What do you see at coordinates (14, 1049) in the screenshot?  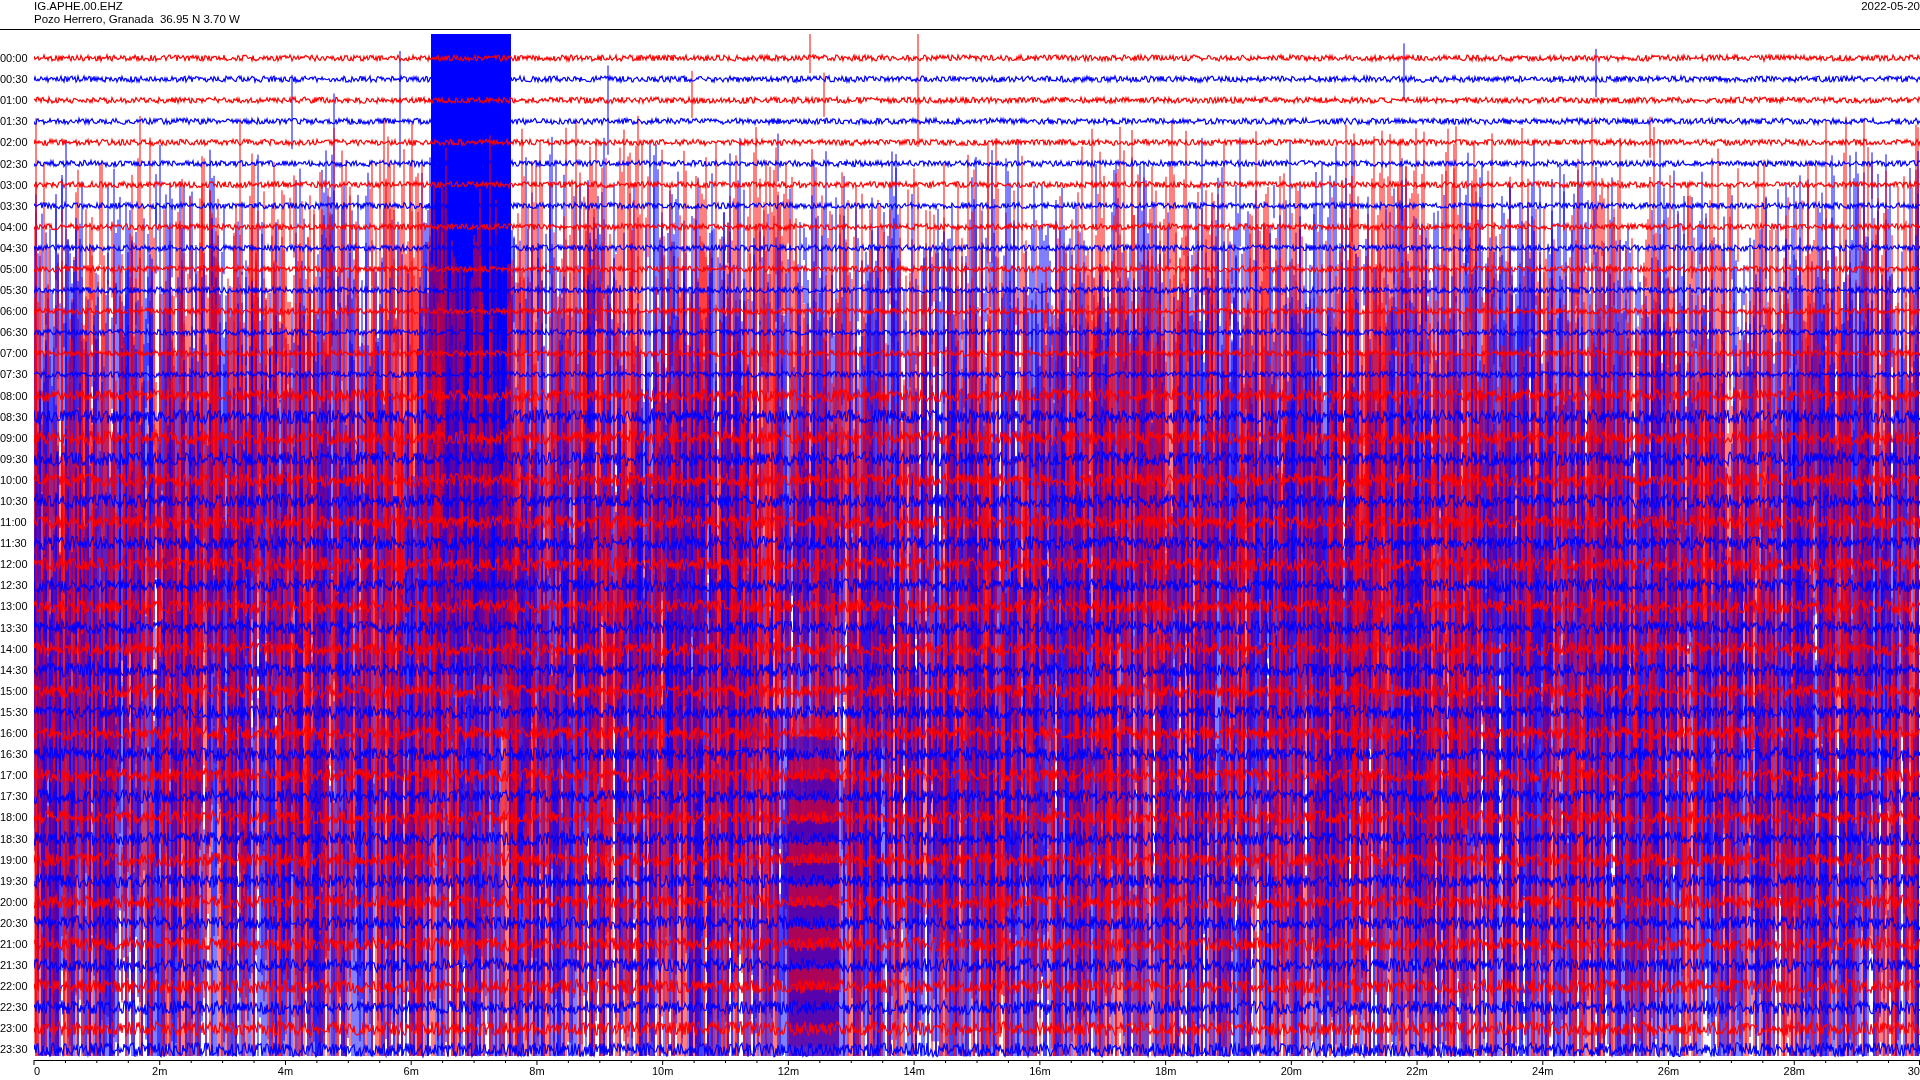 I see `time-label: 23:30` at bounding box center [14, 1049].